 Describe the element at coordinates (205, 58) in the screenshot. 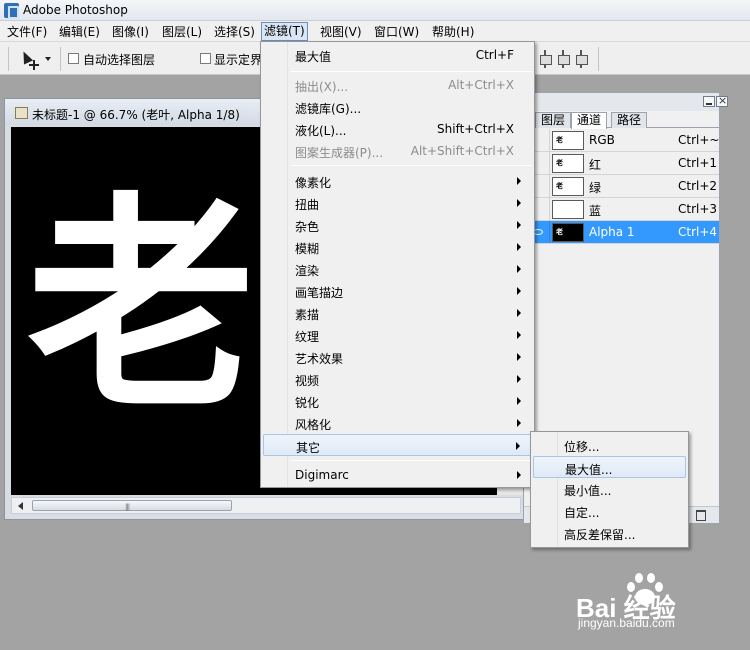

I see `show-transform-checkbox` at that location.